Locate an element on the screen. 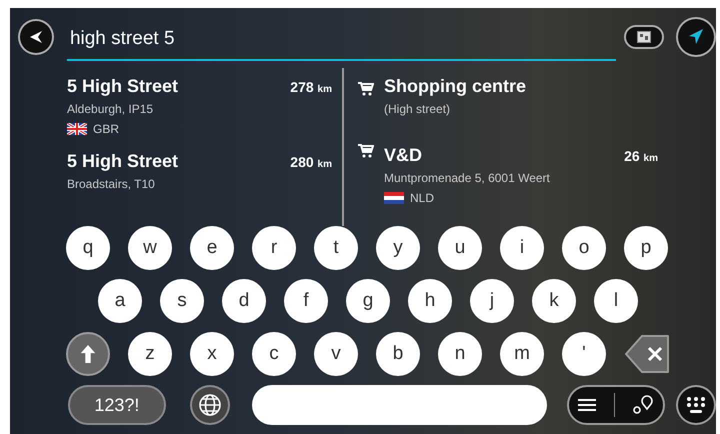  keyboard-icon is located at coordinates (696, 405).